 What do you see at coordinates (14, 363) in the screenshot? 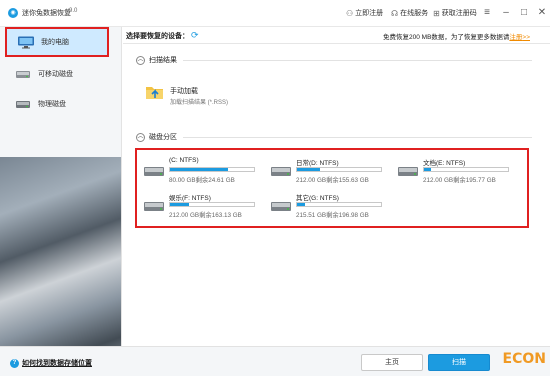
I see `question-icon: ?` at bounding box center [14, 363].